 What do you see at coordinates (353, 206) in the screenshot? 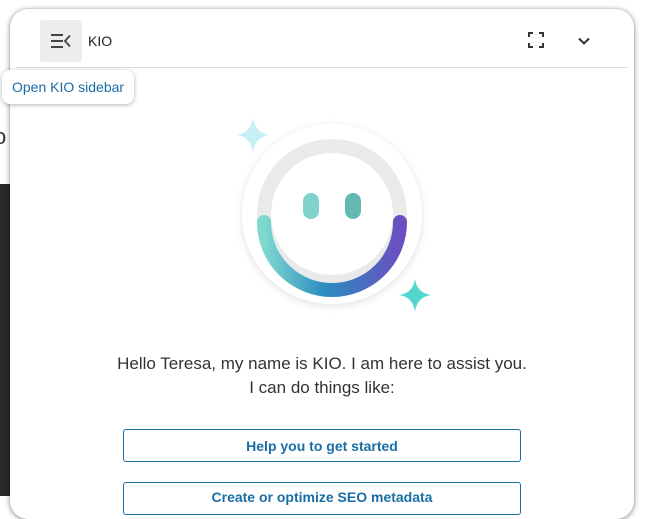
I see `right-eye` at bounding box center [353, 206].